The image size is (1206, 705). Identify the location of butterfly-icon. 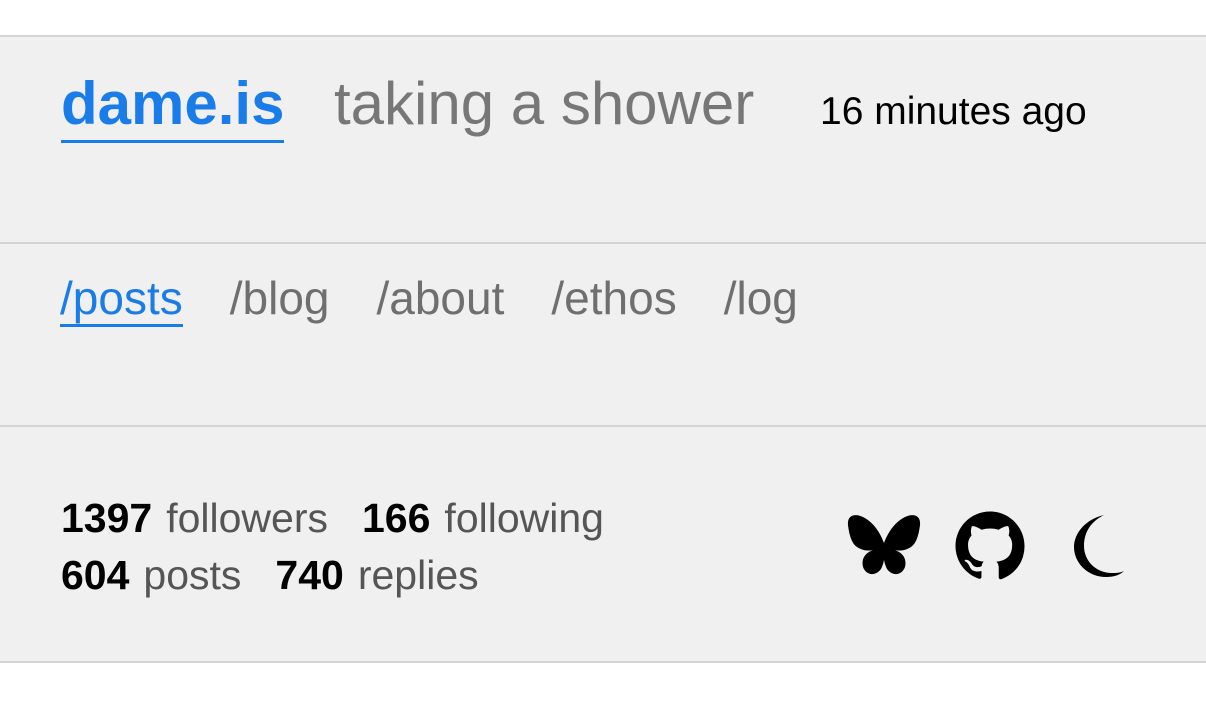
(884, 545).